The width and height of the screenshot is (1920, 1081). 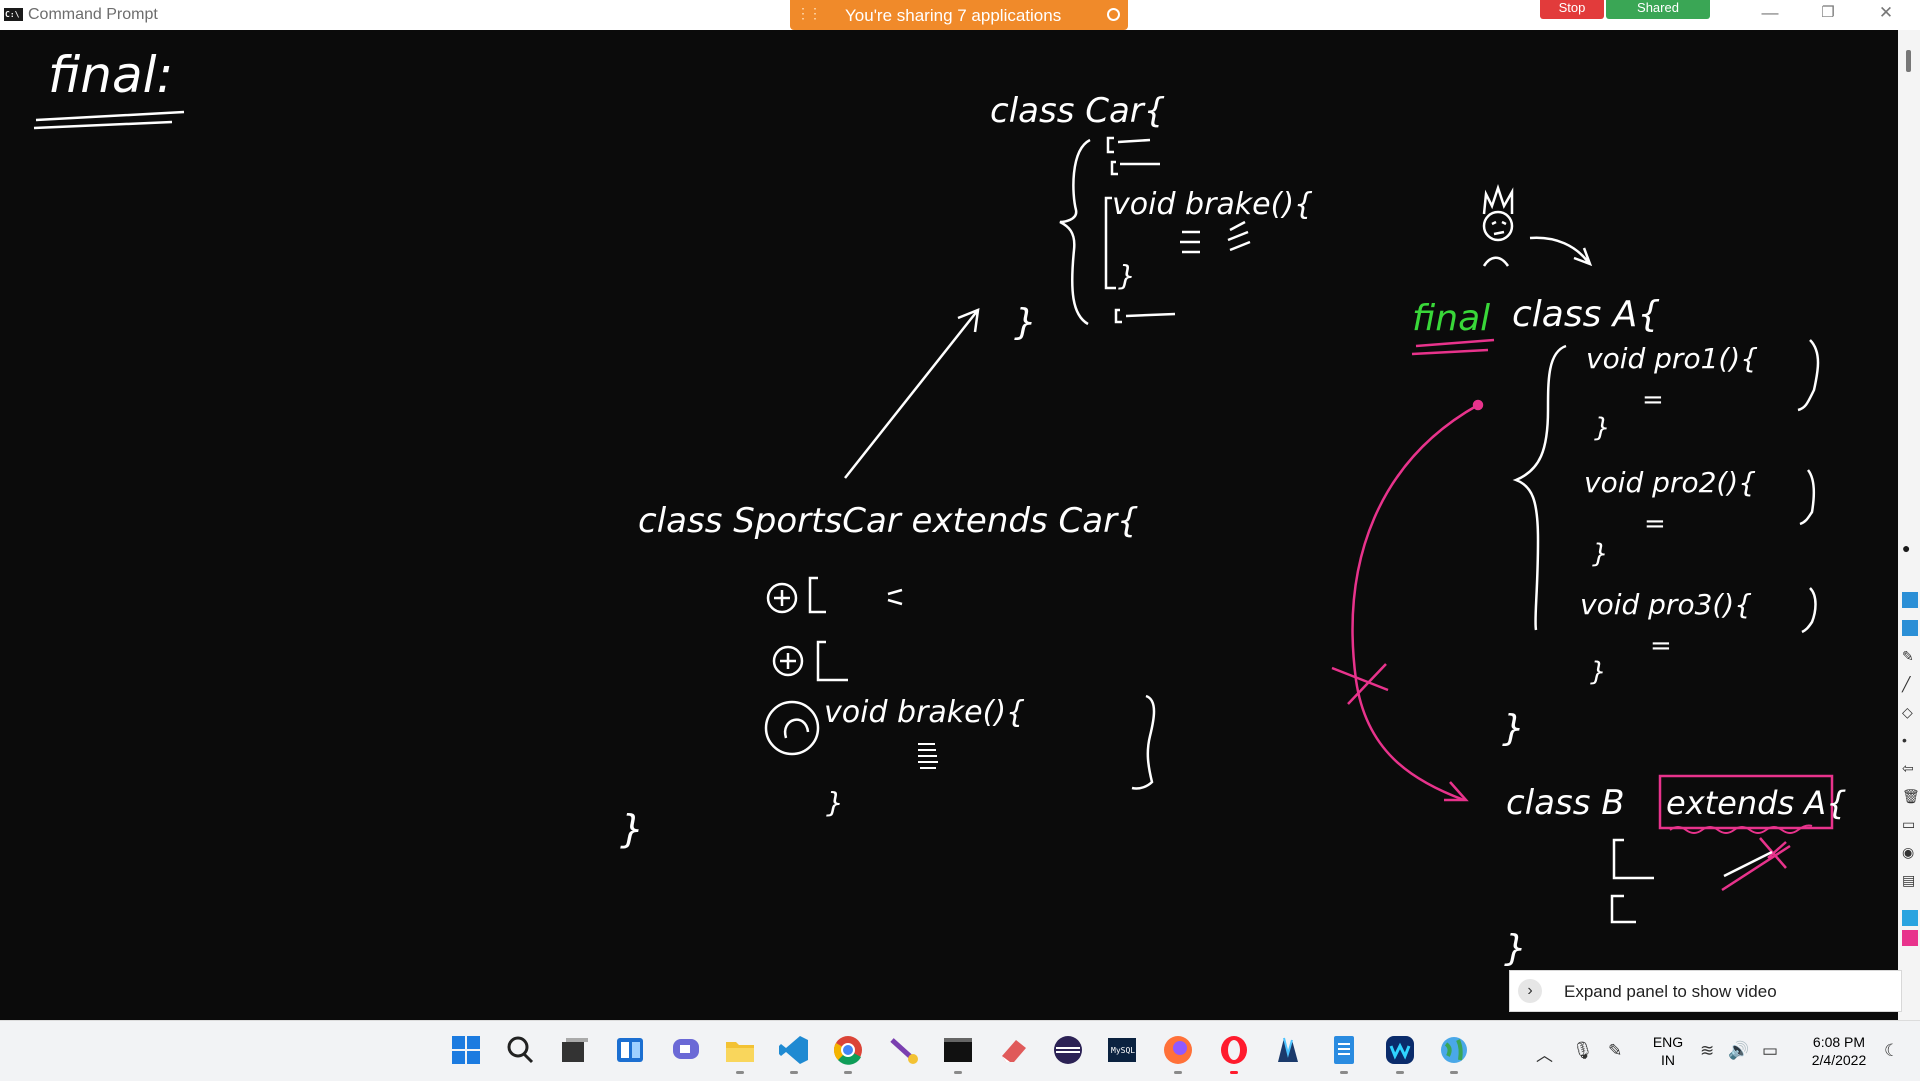 What do you see at coordinates (1839, 1051) in the screenshot?
I see `system-clock: 6:08 PM 2/4/2022` at bounding box center [1839, 1051].